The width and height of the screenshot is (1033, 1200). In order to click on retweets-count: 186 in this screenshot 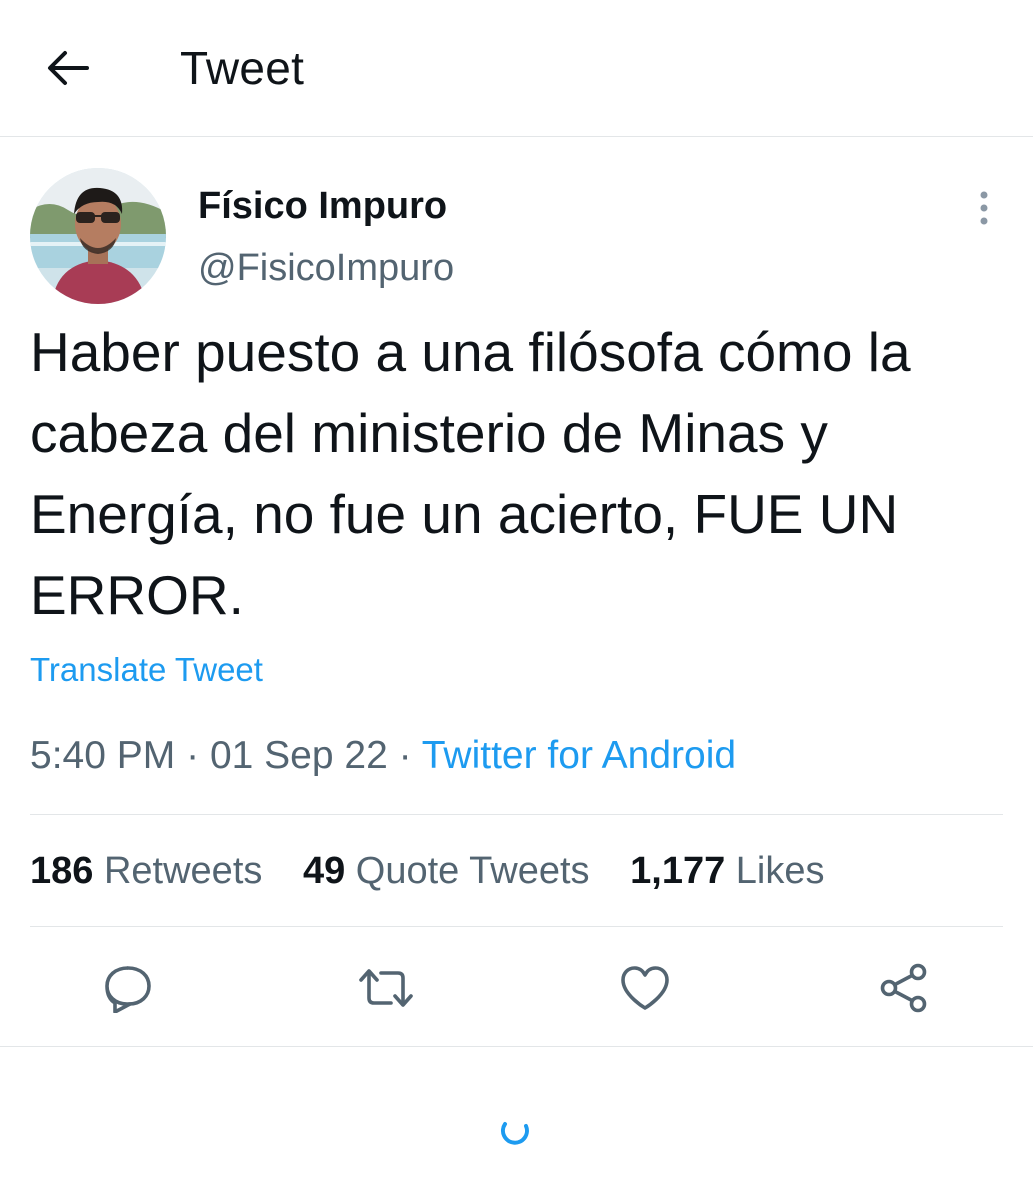, I will do `click(62, 871)`.